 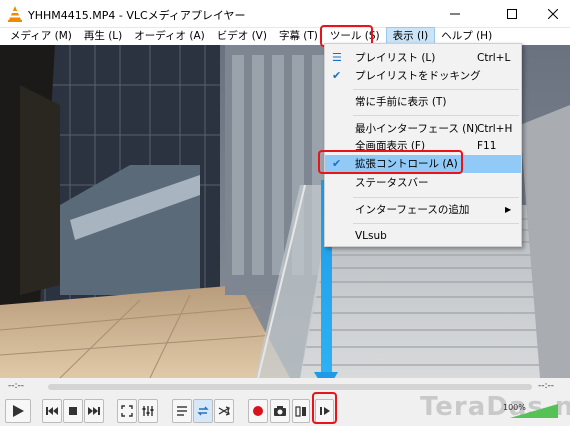 What do you see at coordinates (285, 14) in the screenshot?
I see `title-bar: YHHM4415.MP4 - VLCメディアプレイヤー` at bounding box center [285, 14].